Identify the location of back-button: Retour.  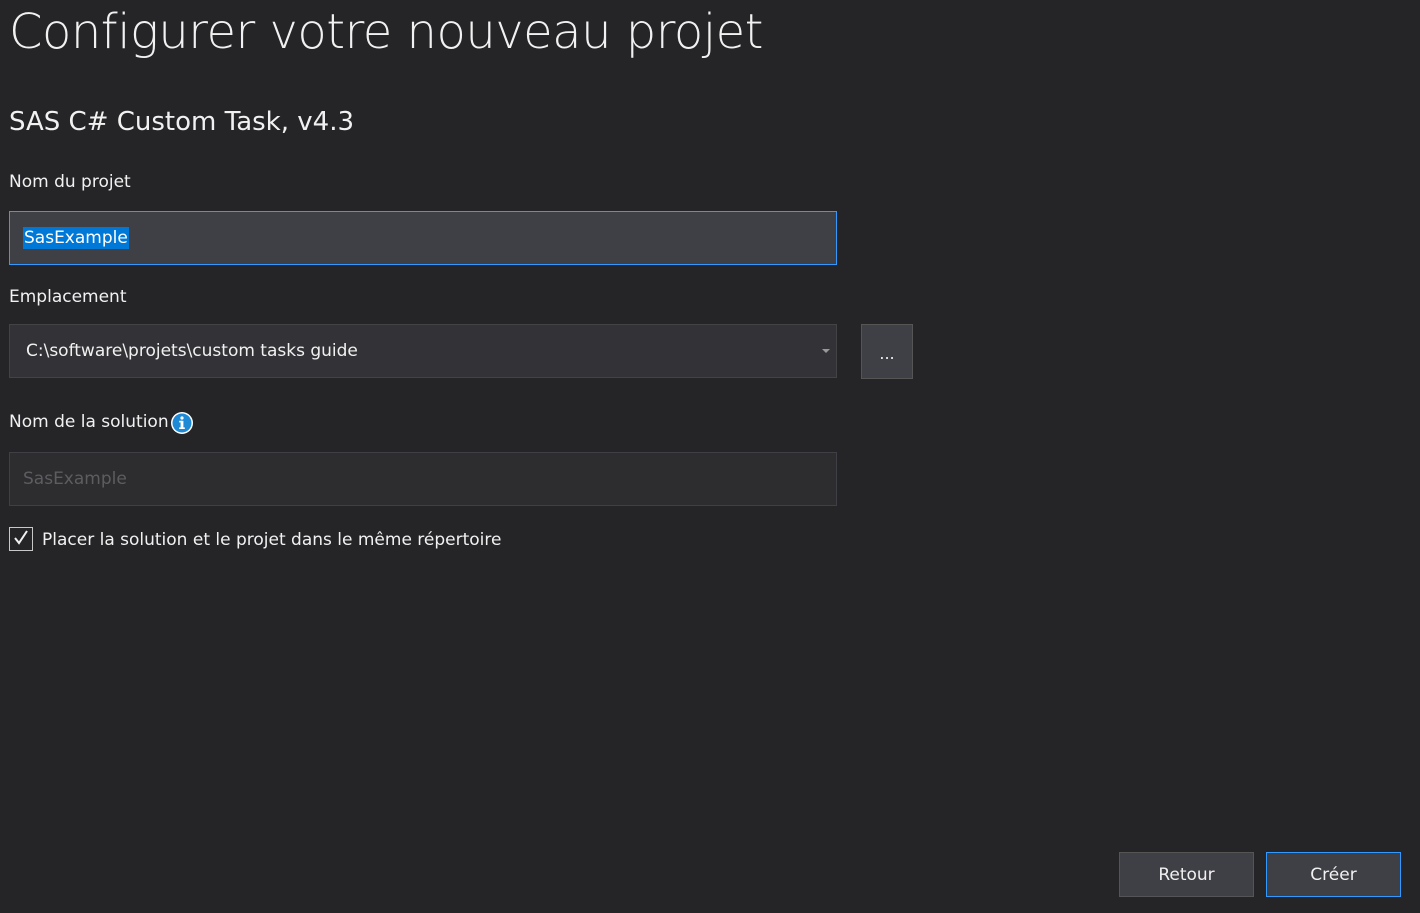
(1186, 874).